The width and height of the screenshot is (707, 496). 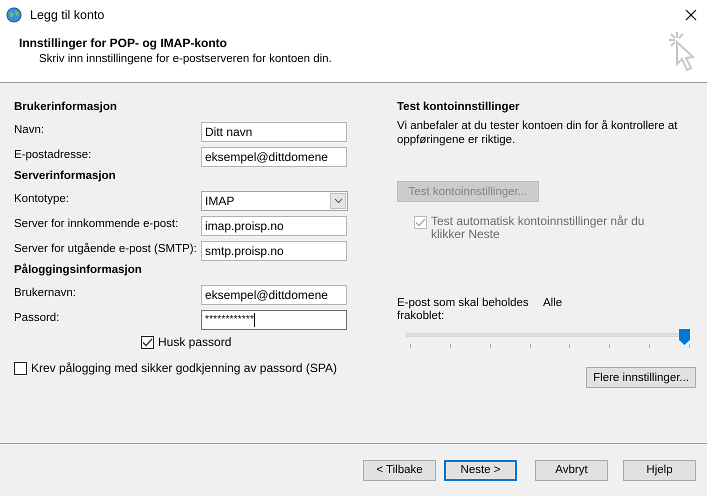 I want to click on input-field: Ditt navn, so click(x=274, y=132).